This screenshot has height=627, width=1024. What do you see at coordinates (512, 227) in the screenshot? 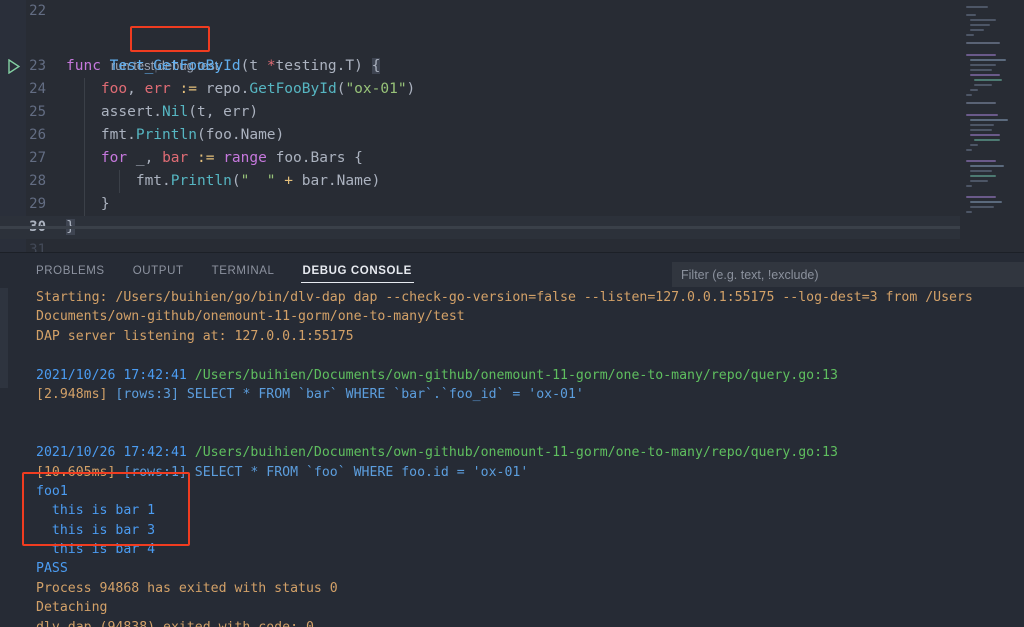
I see `editor-horizontal-scrollbar` at bounding box center [512, 227].